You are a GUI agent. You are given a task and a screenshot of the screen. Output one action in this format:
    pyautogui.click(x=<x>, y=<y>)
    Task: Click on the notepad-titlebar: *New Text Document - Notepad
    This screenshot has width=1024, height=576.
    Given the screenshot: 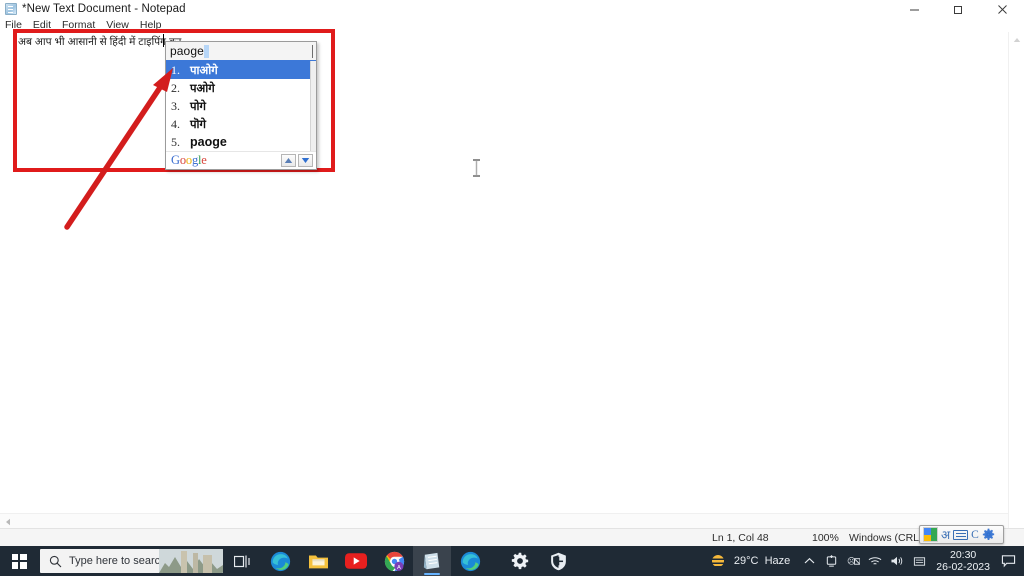 What is the action you would take?
    pyautogui.click(x=512, y=9)
    